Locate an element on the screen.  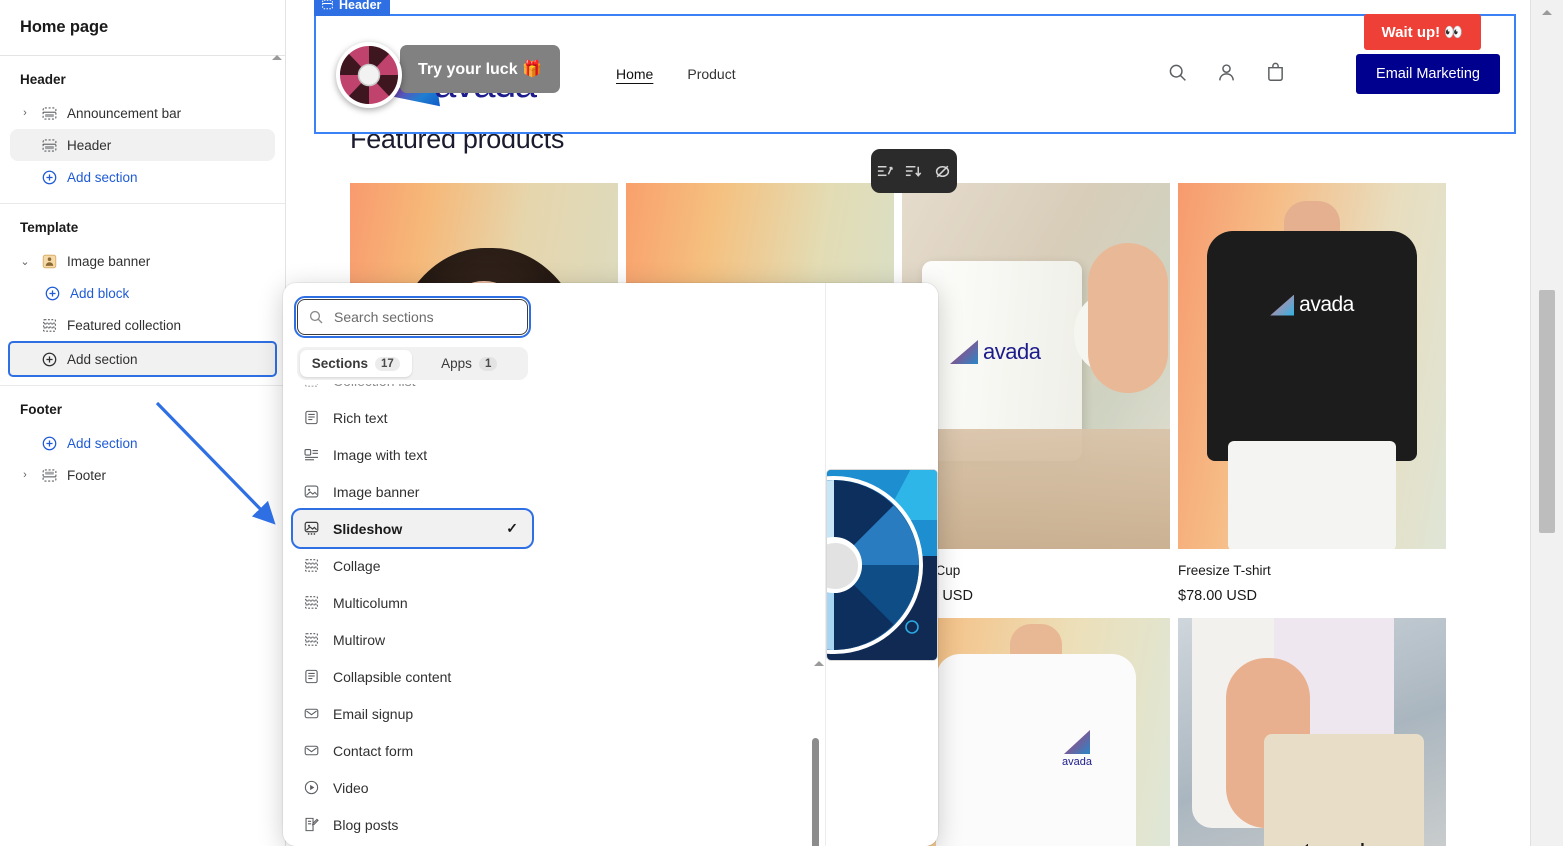
wait-up-badge: Wait up! 👀 is located at coordinates (1422, 32).